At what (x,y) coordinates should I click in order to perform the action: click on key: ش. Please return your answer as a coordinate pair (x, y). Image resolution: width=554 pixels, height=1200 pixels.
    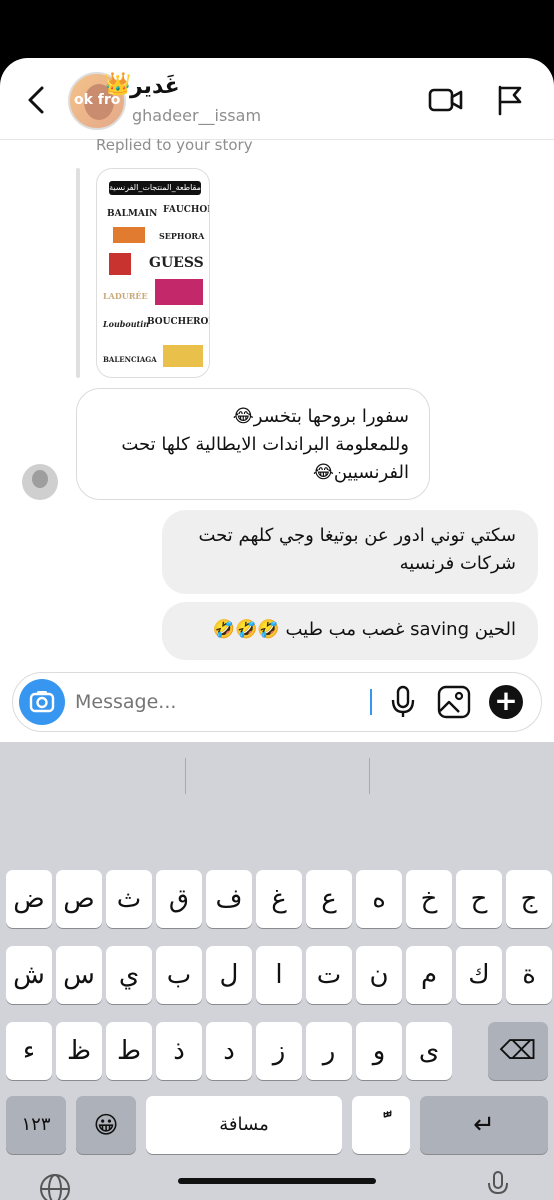
    Looking at the image, I should click on (29, 975).